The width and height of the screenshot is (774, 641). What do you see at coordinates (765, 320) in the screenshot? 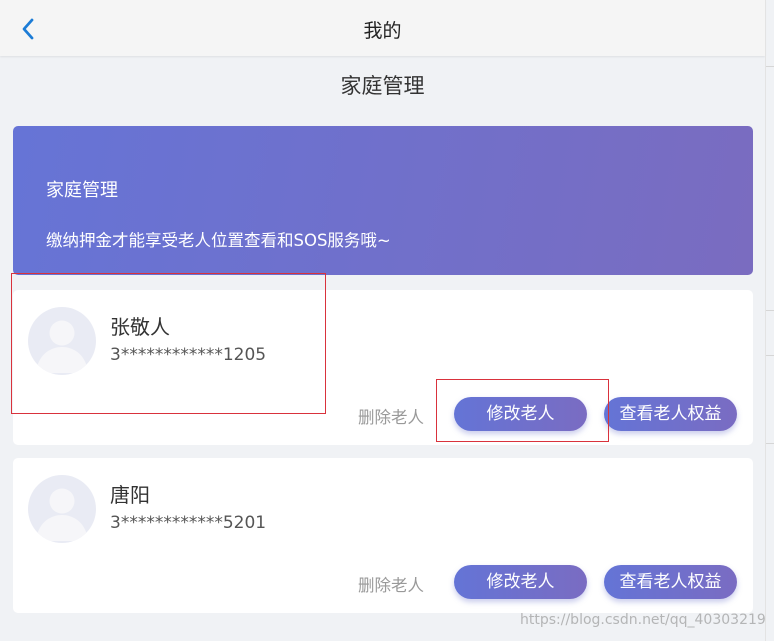
I see `window-edge` at bounding box center [765, 320].